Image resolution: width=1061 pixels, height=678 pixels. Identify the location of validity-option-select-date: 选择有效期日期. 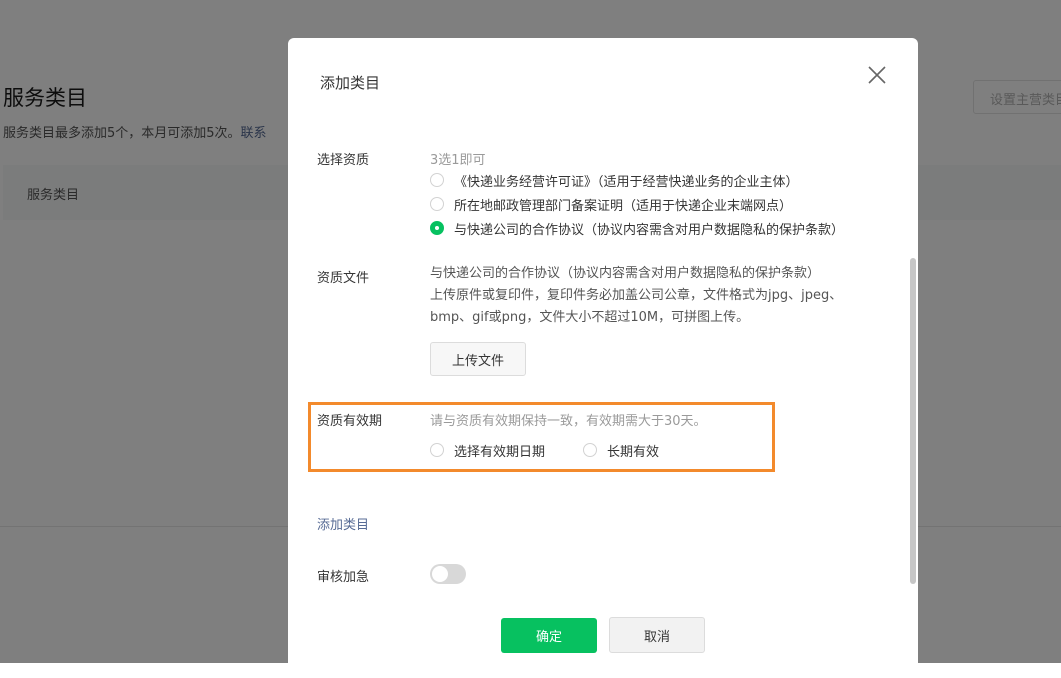
(487, 450).